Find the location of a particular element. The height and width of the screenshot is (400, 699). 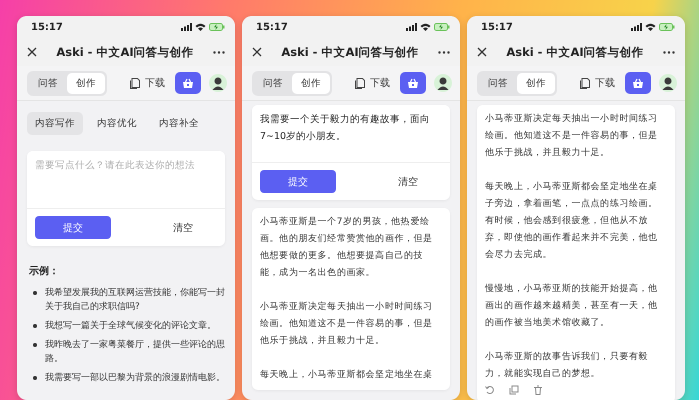

answer-paragraph: 小马蒂亚斯是一个7岁的男孩，他热爱绘画。他的朋友们经常赞赏他的画作，但是他想要做的更多。他想要提高自己的技能，成为一名出色的画家。 is located at coordinates (347, 248).